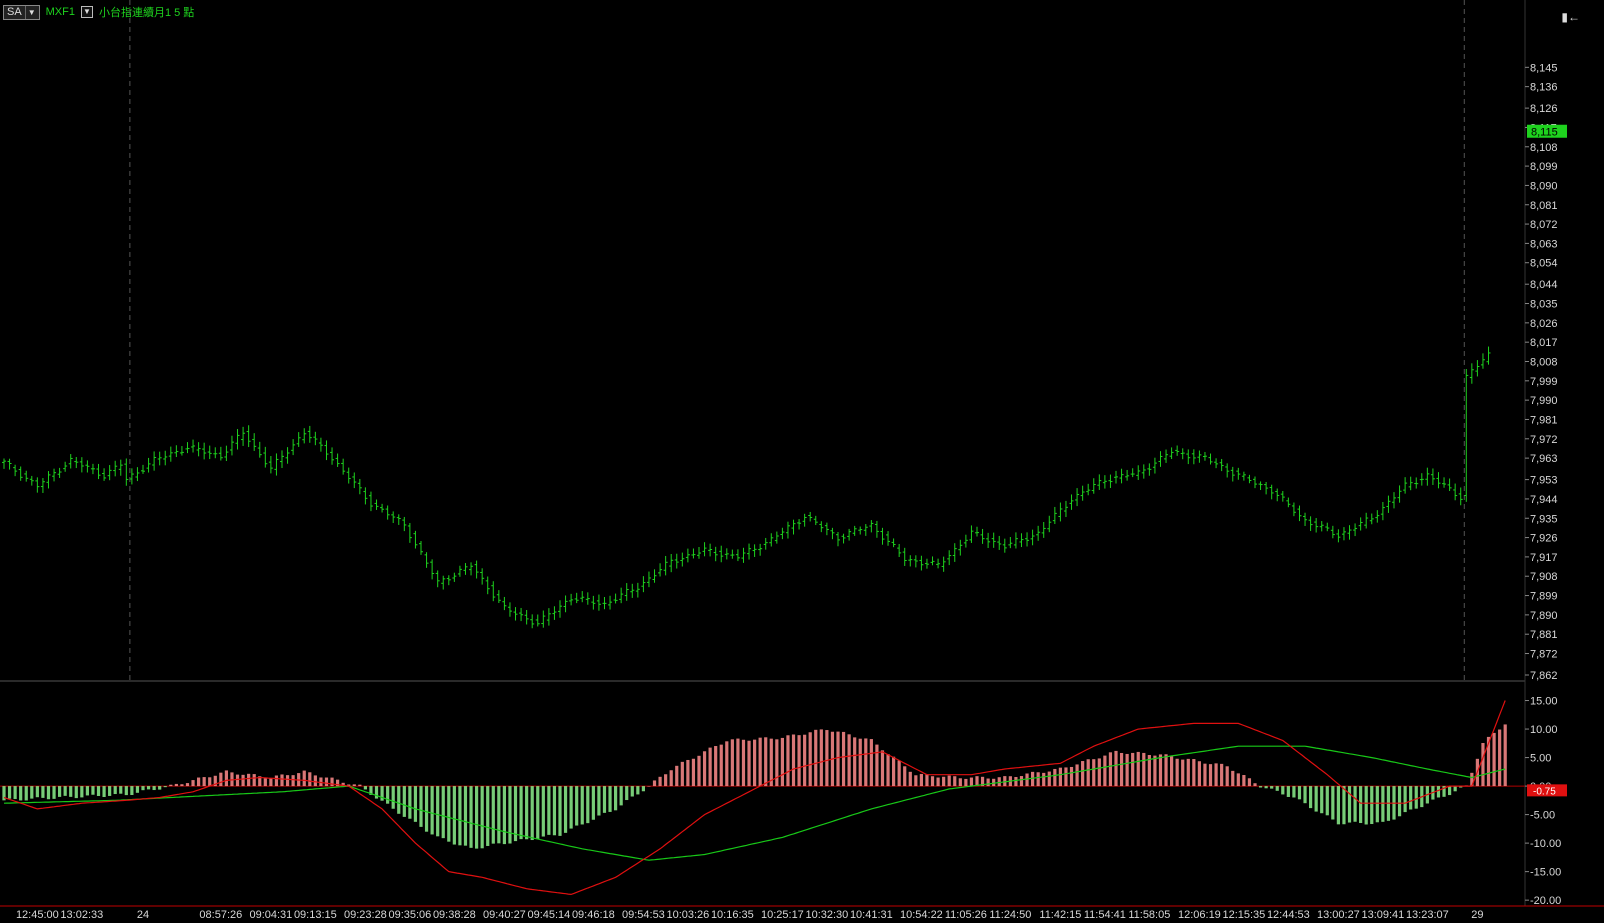 This screenshot has height=923, width=1604. What do you see at coordinates (1544, 363) in the screenshot?
I see `price-axis-label: 8,008` at bounding box center [1544, 363].